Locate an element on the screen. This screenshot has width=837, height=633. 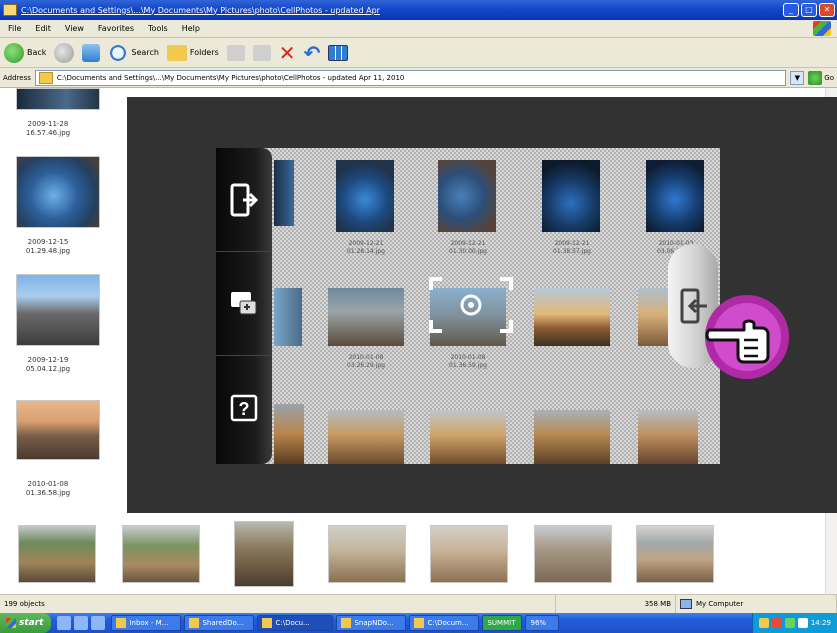
status-size: 358 MB is located at coordinates (616, 604).